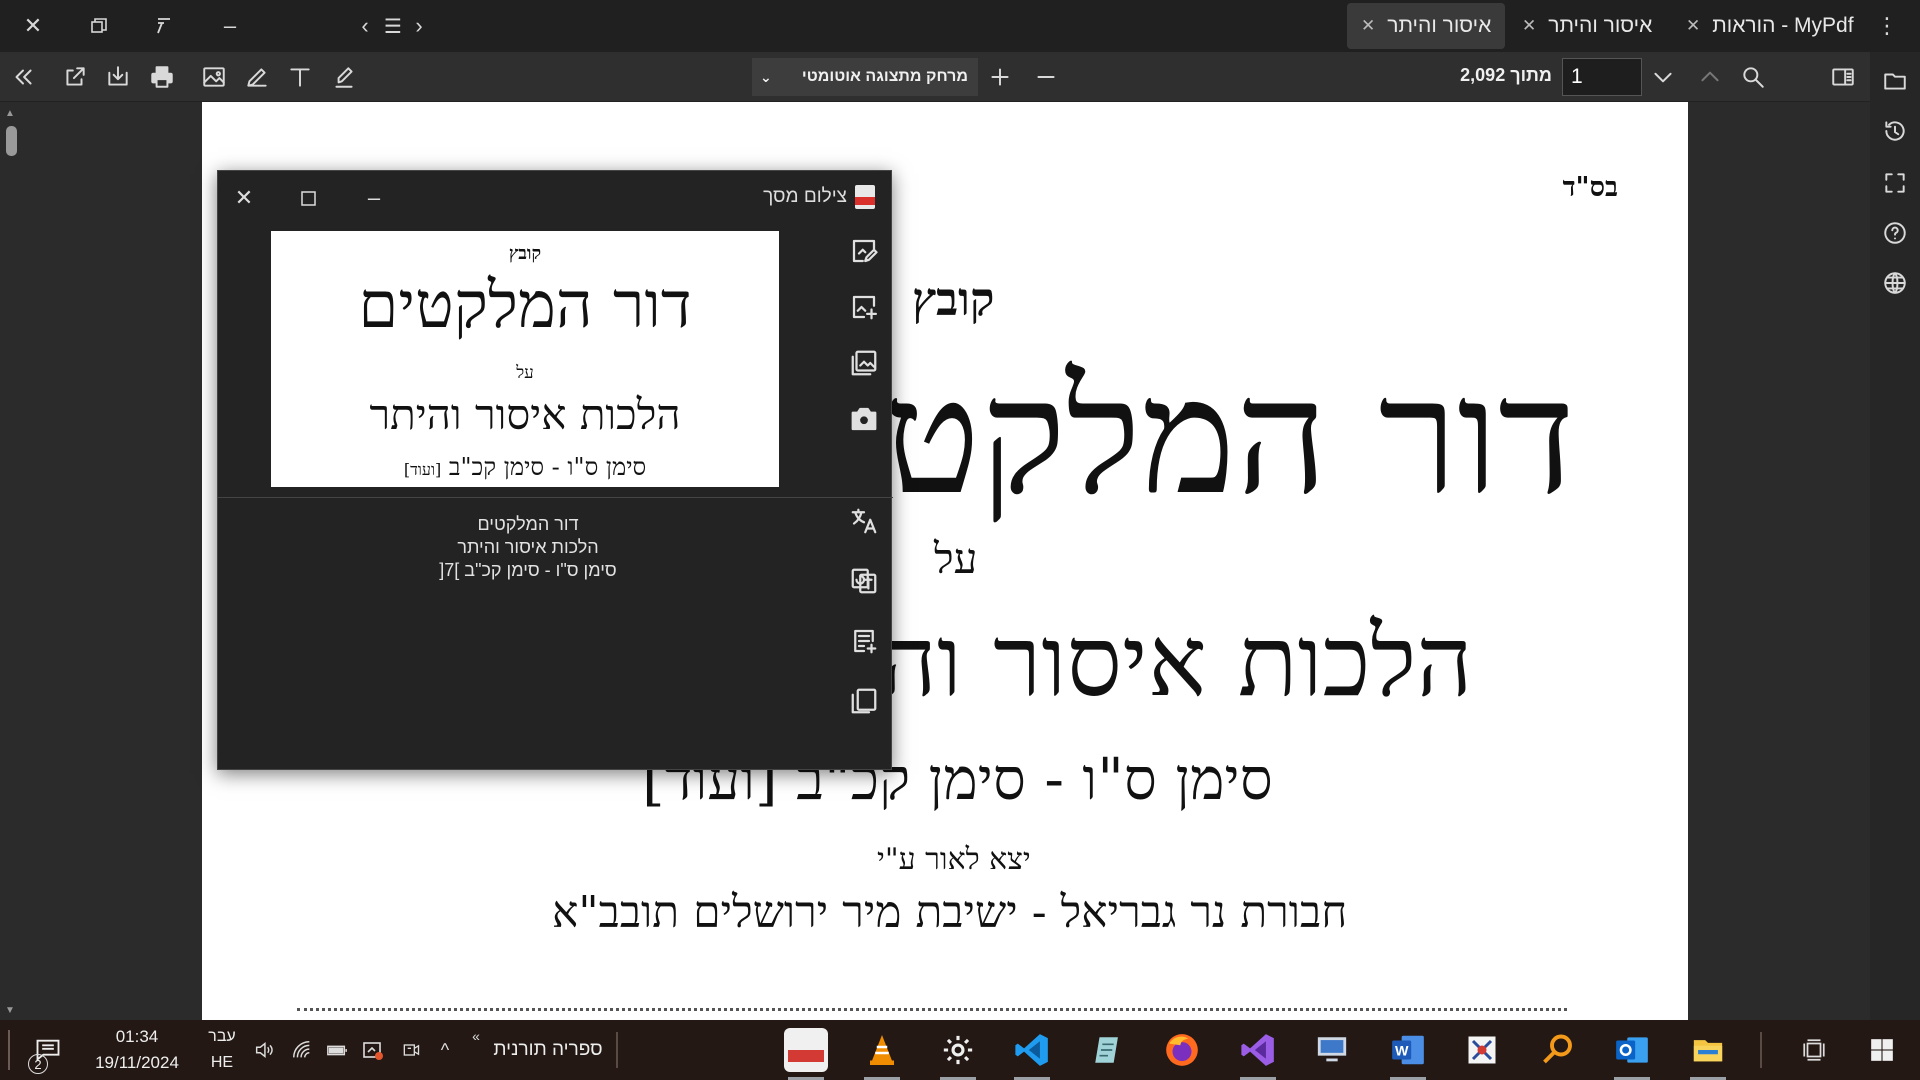 This screenshot has height=1080, width=1920. I want to click on doc-al: על, so click(956, 558).